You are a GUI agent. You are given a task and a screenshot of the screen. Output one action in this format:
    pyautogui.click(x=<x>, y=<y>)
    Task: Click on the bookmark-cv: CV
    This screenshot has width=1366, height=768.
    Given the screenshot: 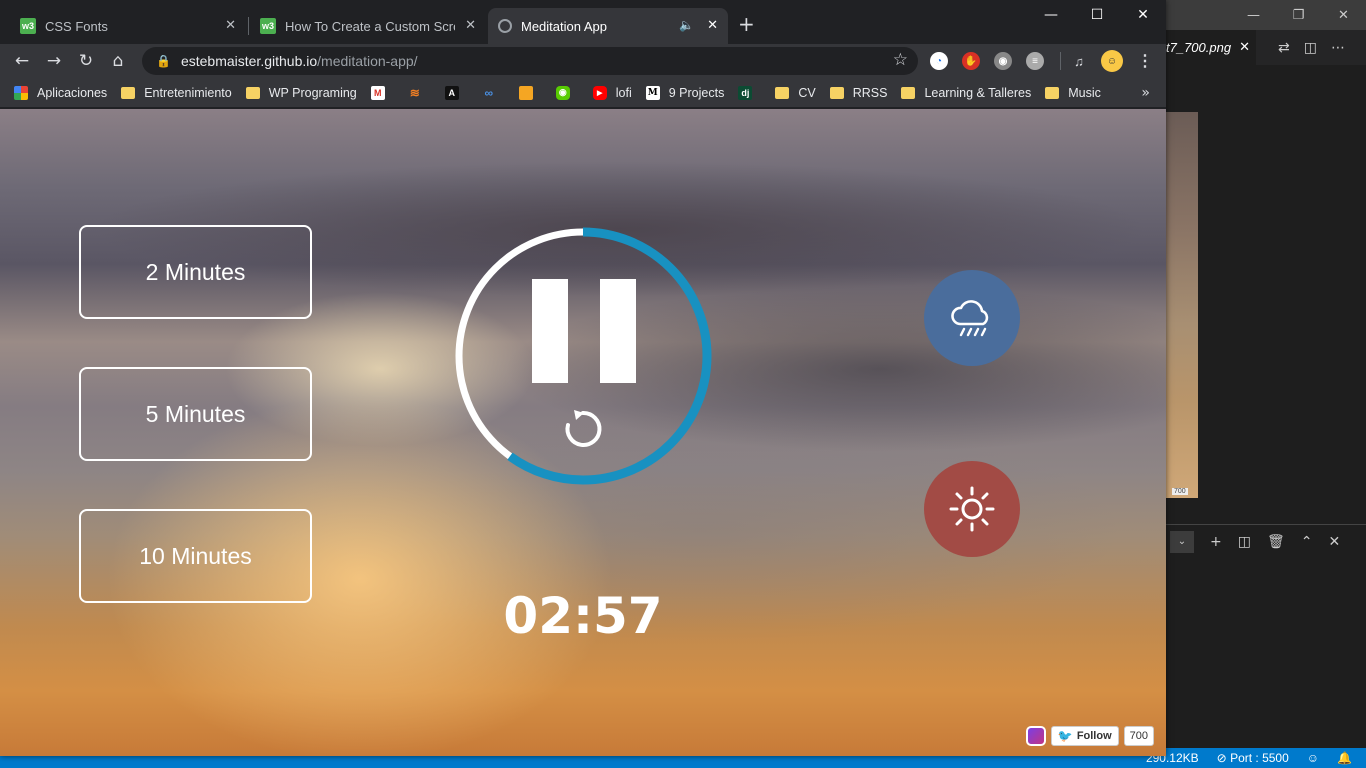 What is the action you would take?
    pyautogui.click(x=795, y=93)
    